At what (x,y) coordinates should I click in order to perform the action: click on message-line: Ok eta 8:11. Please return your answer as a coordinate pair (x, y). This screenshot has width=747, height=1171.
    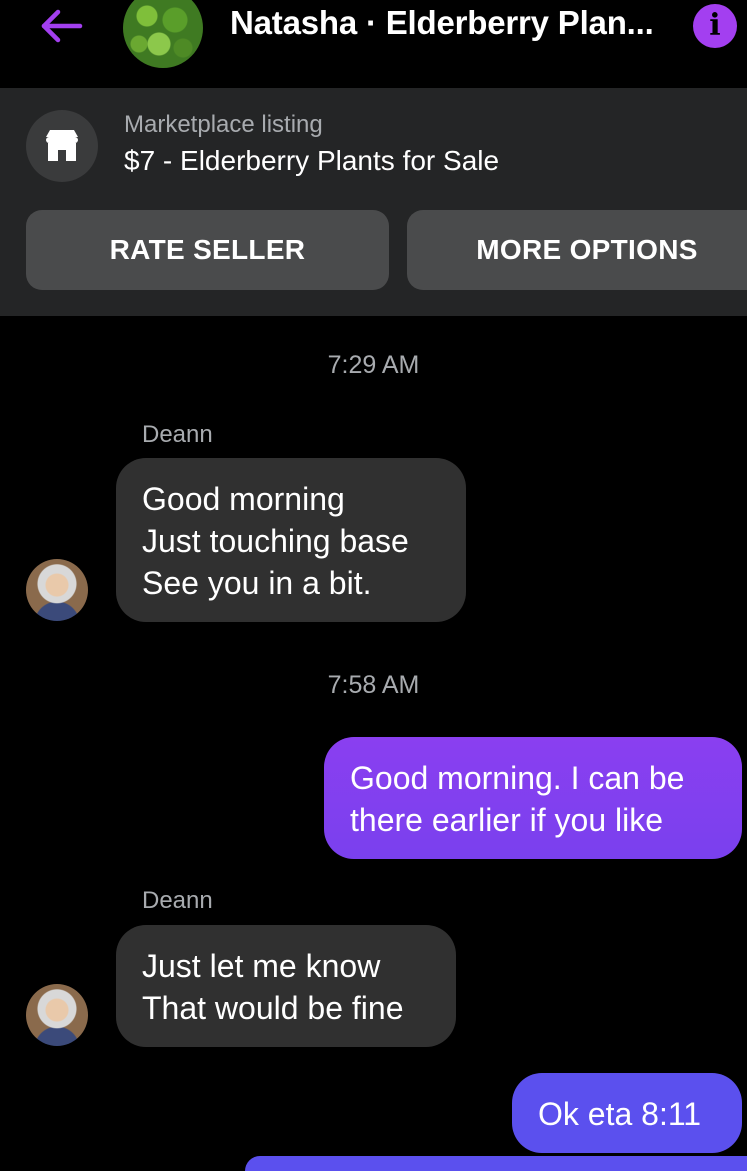
    Looking at the image, I should click on (620, 1114).